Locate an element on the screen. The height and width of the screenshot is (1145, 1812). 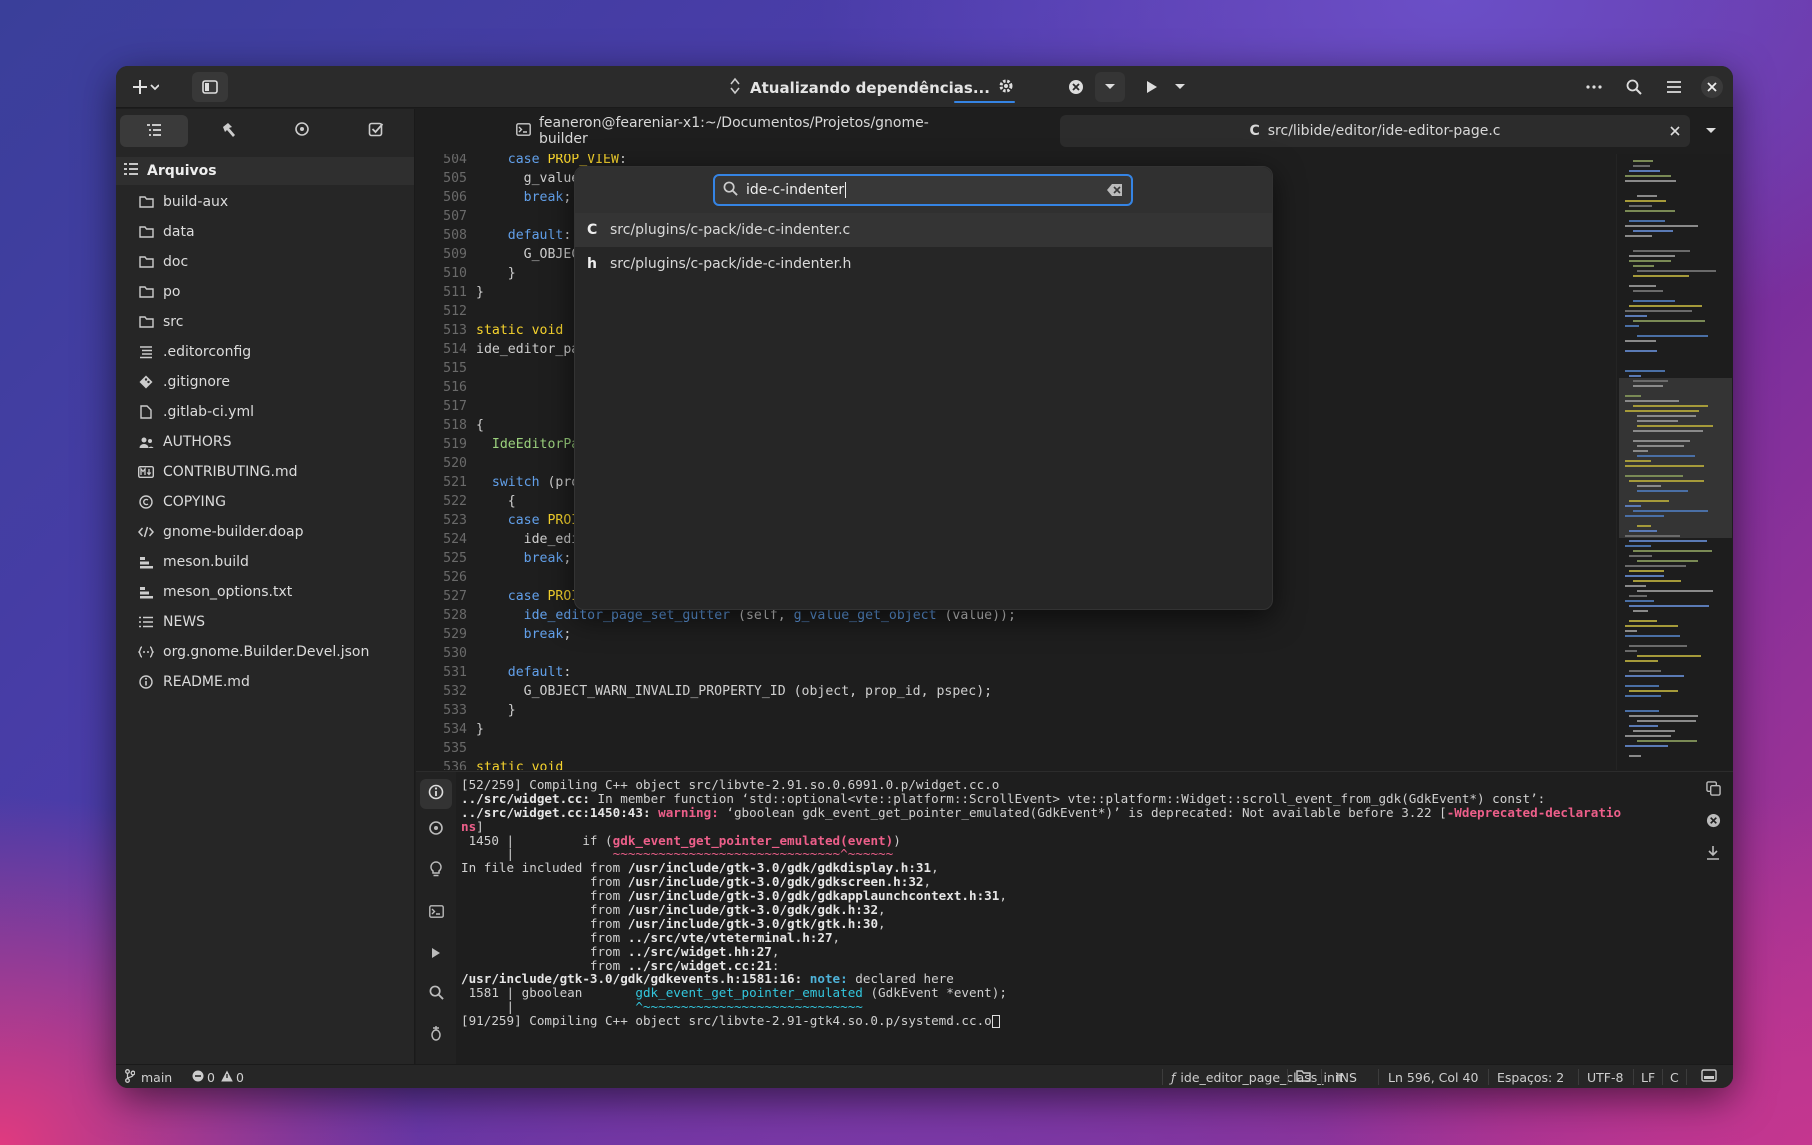
tree-header: Arquivos is located at coordinates (265, 171).